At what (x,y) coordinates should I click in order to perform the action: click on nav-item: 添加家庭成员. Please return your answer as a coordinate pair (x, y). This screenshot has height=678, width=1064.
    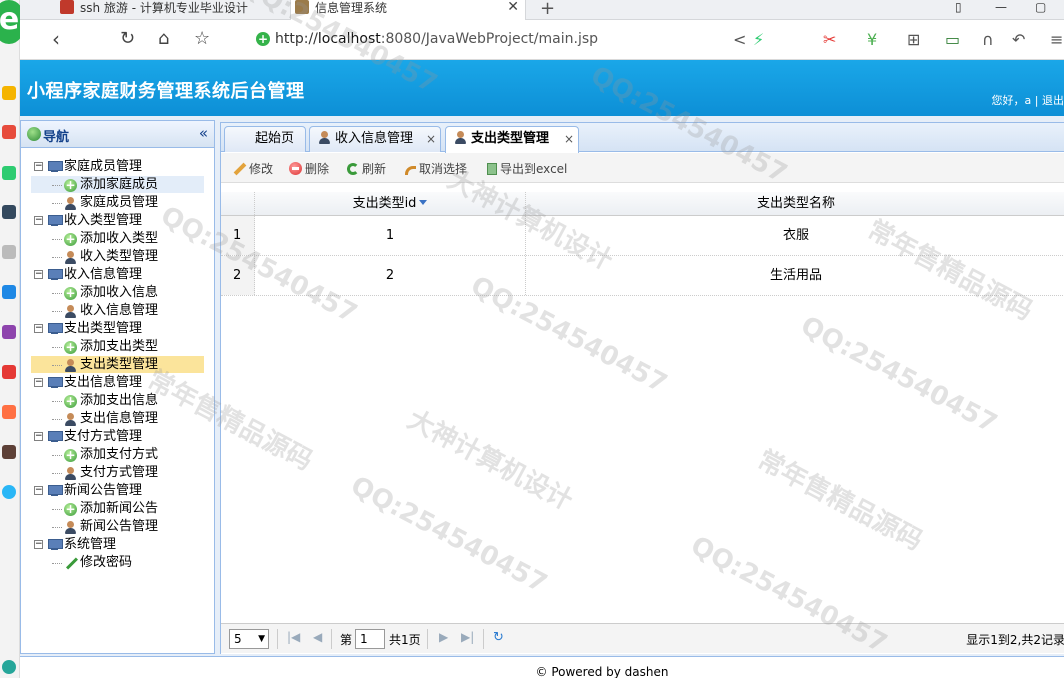
    Looking at the image, I should click on (117, 185).